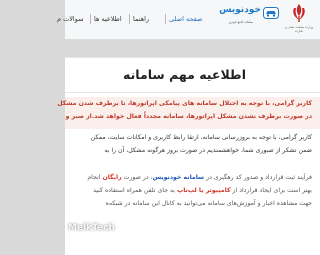 The height and width of the screenshot is (255, 320). Describe the element at coordinates (108, 19) in the screenshot. I see `nav-announcements: اطلاعیه ها` at that location.